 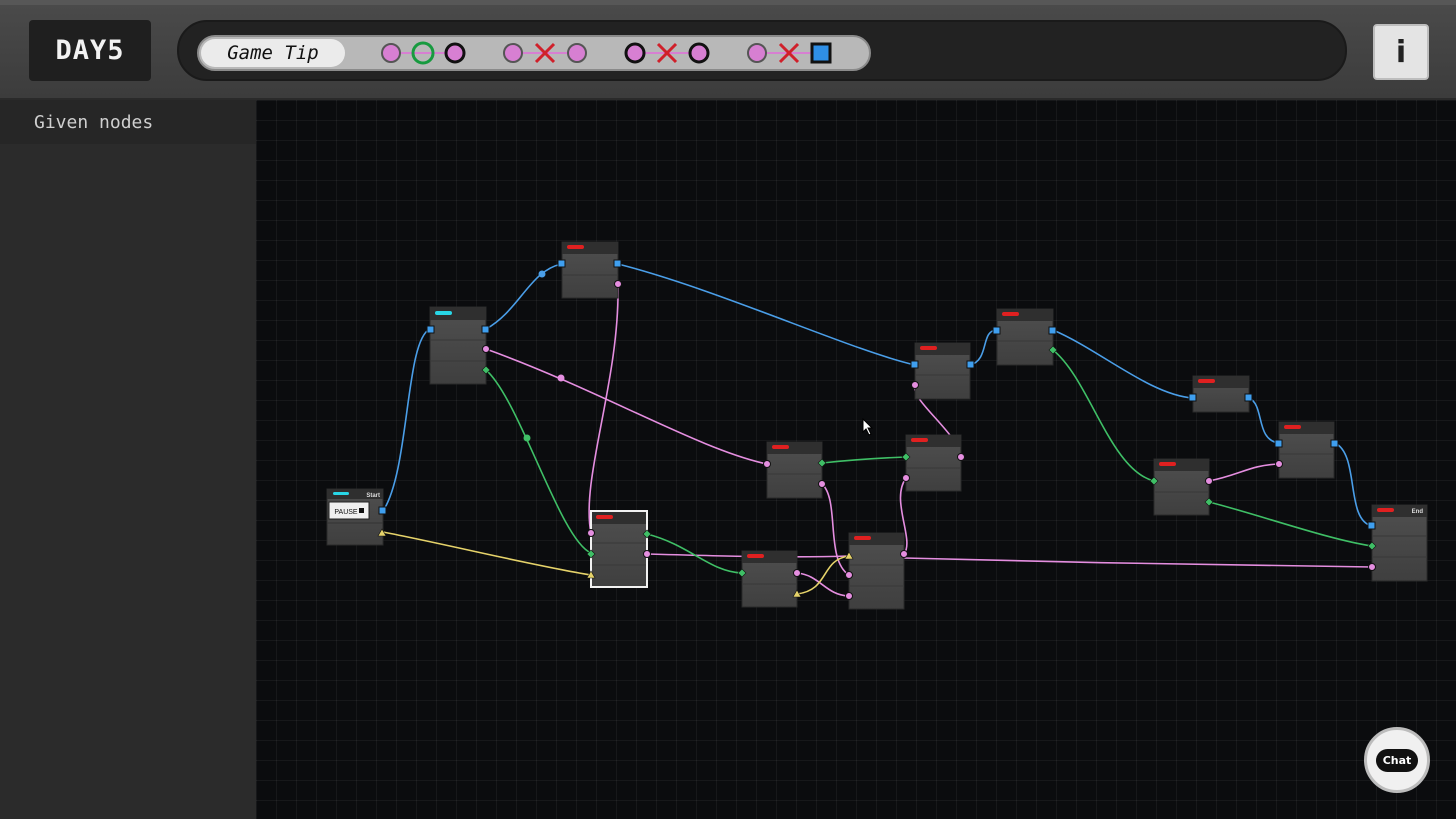 What do you see at coordinates (128, 122) in the screenshot?
I see `given-nodes-header: Given nodes` at bounding box center [128, 122].